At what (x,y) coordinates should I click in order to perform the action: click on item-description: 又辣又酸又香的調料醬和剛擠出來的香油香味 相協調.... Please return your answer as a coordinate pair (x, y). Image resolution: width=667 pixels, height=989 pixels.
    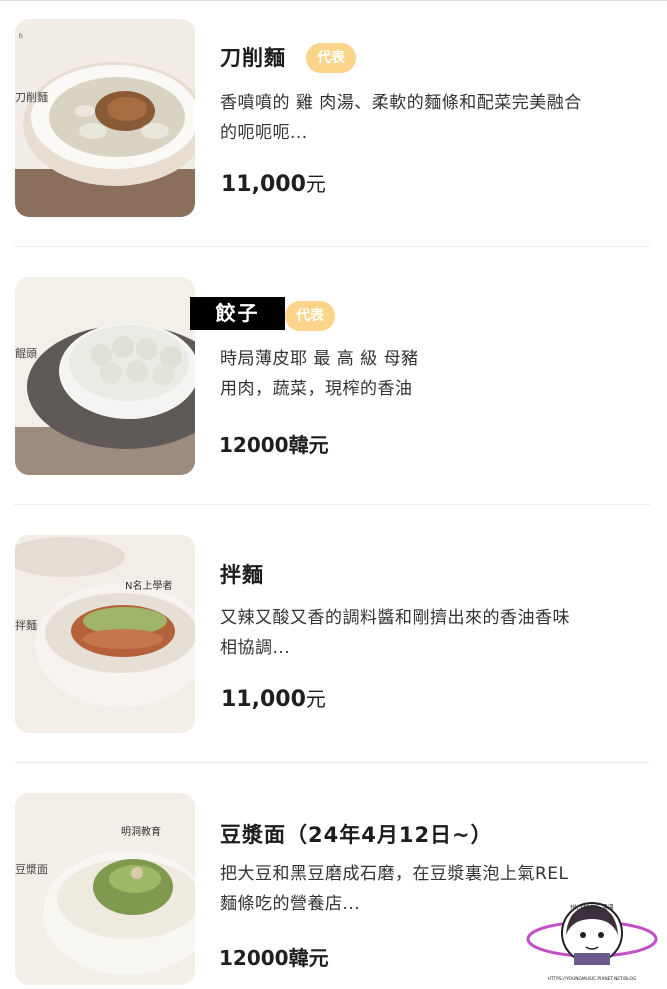
    Looking at the image, I should click on (395, 633).